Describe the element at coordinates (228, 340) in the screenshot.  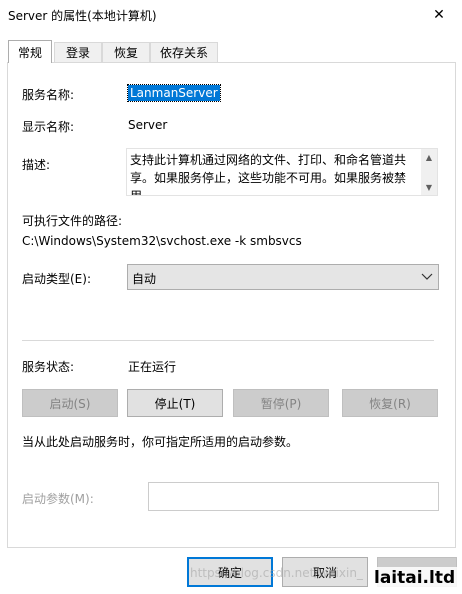
I see `section-divider` at that location.